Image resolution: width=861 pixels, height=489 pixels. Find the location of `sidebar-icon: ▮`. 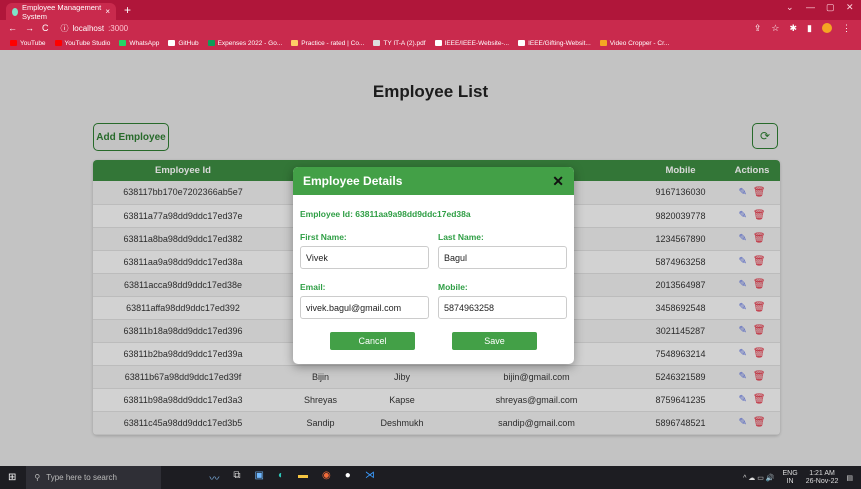

sidebar-icon: ▮ is located at coordinates (809, 28).